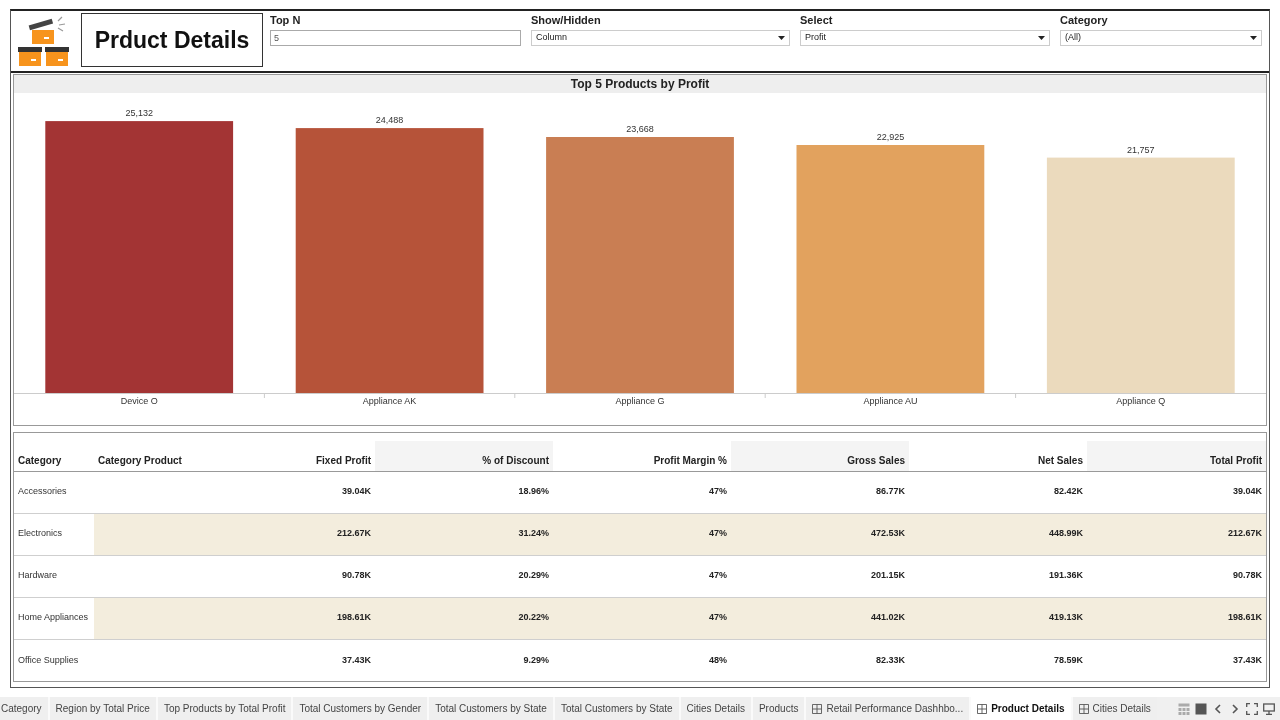 Image resolution: width=1280 pixels, height=720 pixels. What do you see at coordinates (139, 113) in the screenshot?
I see `bar-value-label: 25,132` at bounding box center [139, 113].